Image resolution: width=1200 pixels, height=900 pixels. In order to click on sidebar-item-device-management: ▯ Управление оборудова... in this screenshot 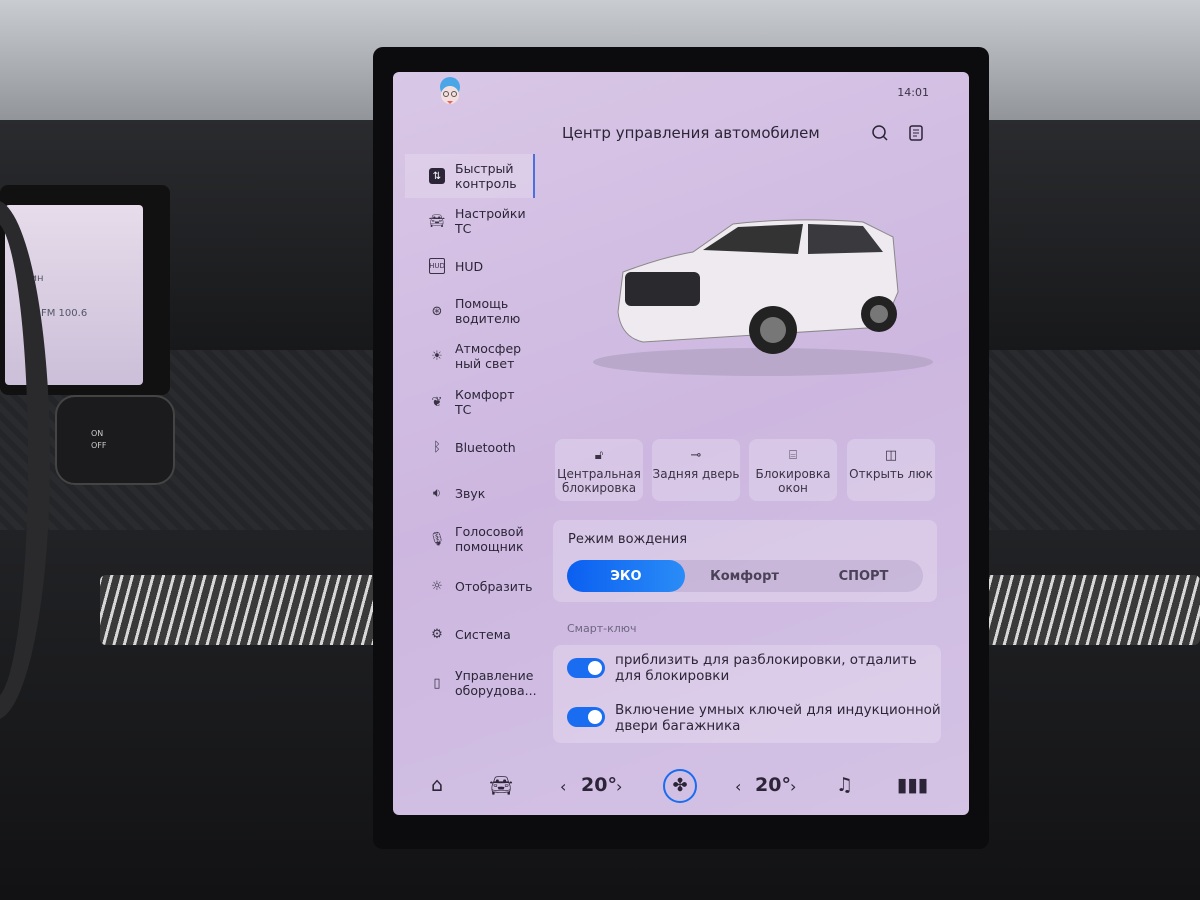, I will do `click(470, 683)`.